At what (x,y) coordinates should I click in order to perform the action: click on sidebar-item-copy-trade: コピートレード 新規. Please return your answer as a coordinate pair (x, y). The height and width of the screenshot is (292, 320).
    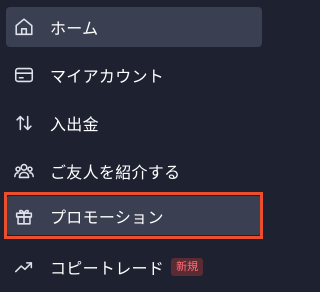
    Looking at the image, I should click on (134, 267).